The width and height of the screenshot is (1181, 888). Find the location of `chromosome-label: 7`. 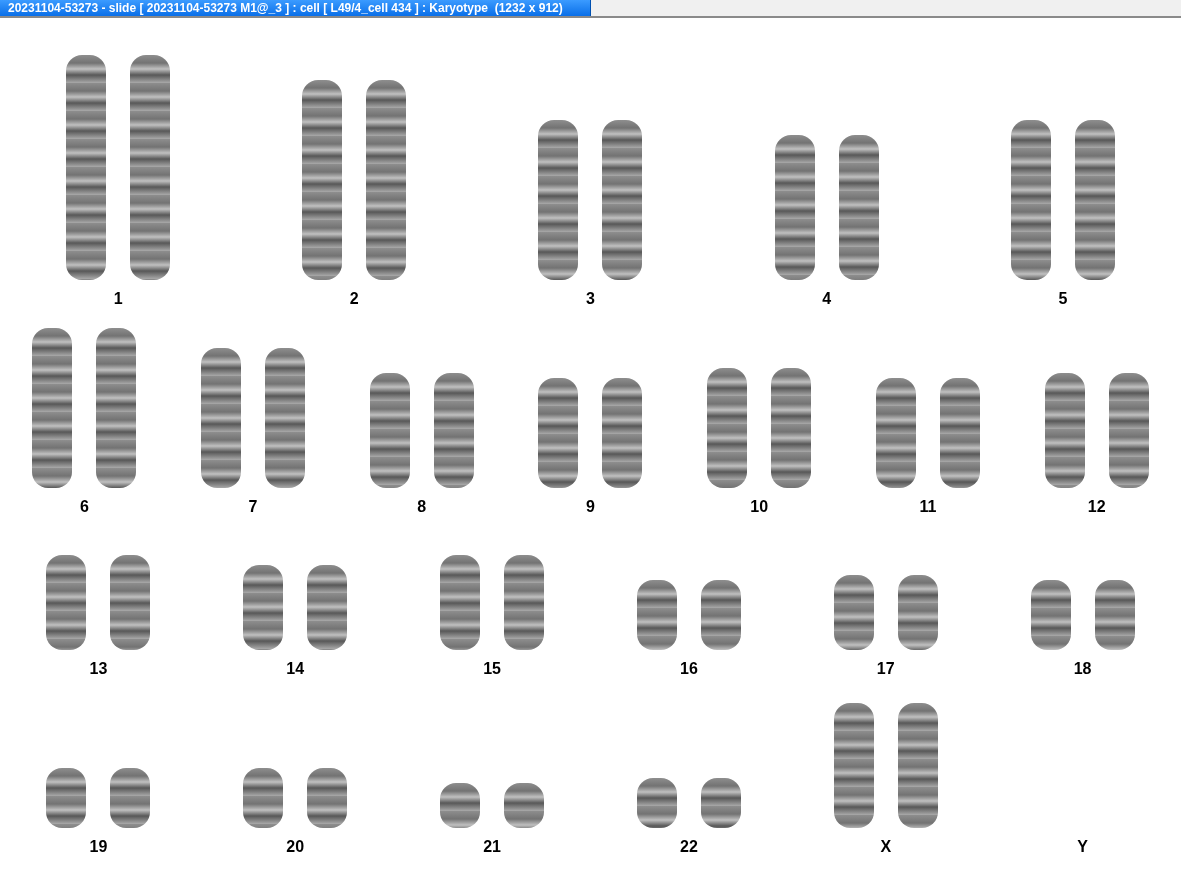

chromosome-label: 7 is located at coordinates (253, 507).